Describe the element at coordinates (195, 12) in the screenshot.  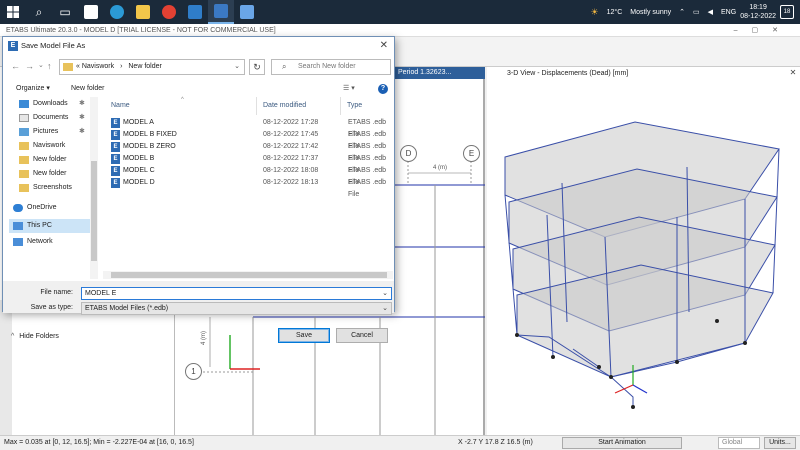
I see `mail-icon` at that location.